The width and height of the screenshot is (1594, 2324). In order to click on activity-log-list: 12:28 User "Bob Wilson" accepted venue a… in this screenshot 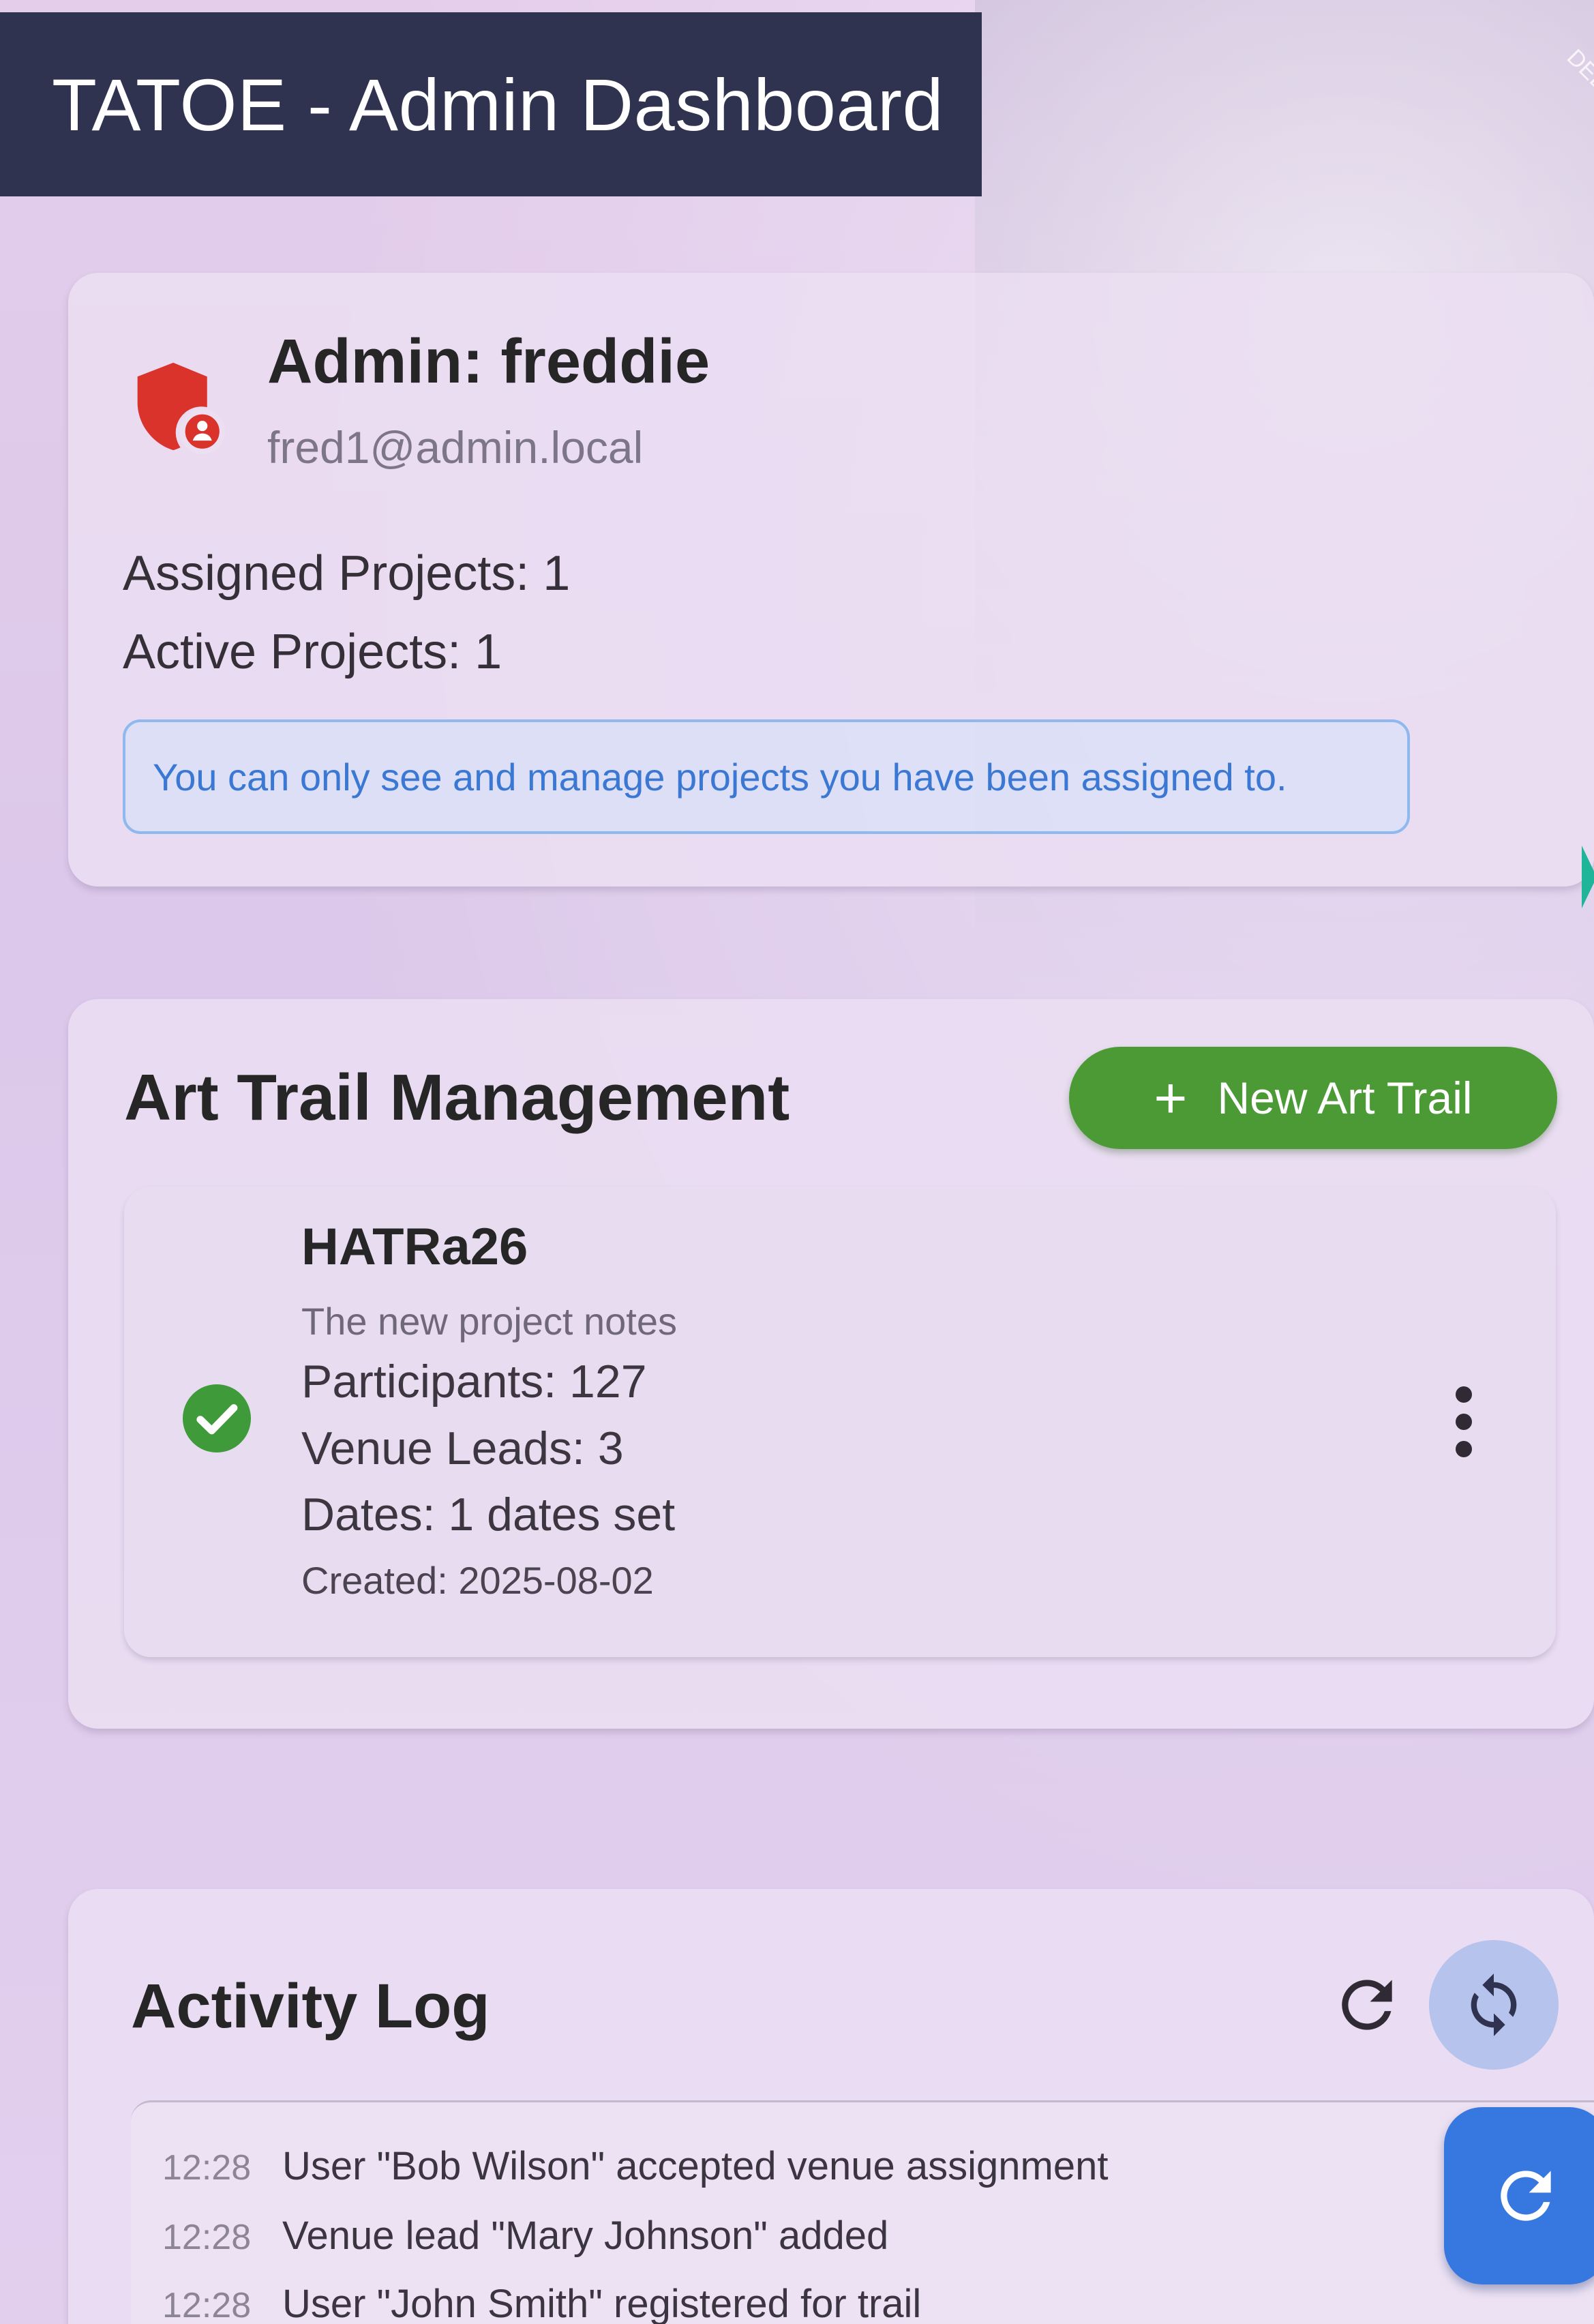, I will do `click(862, 2212)`.